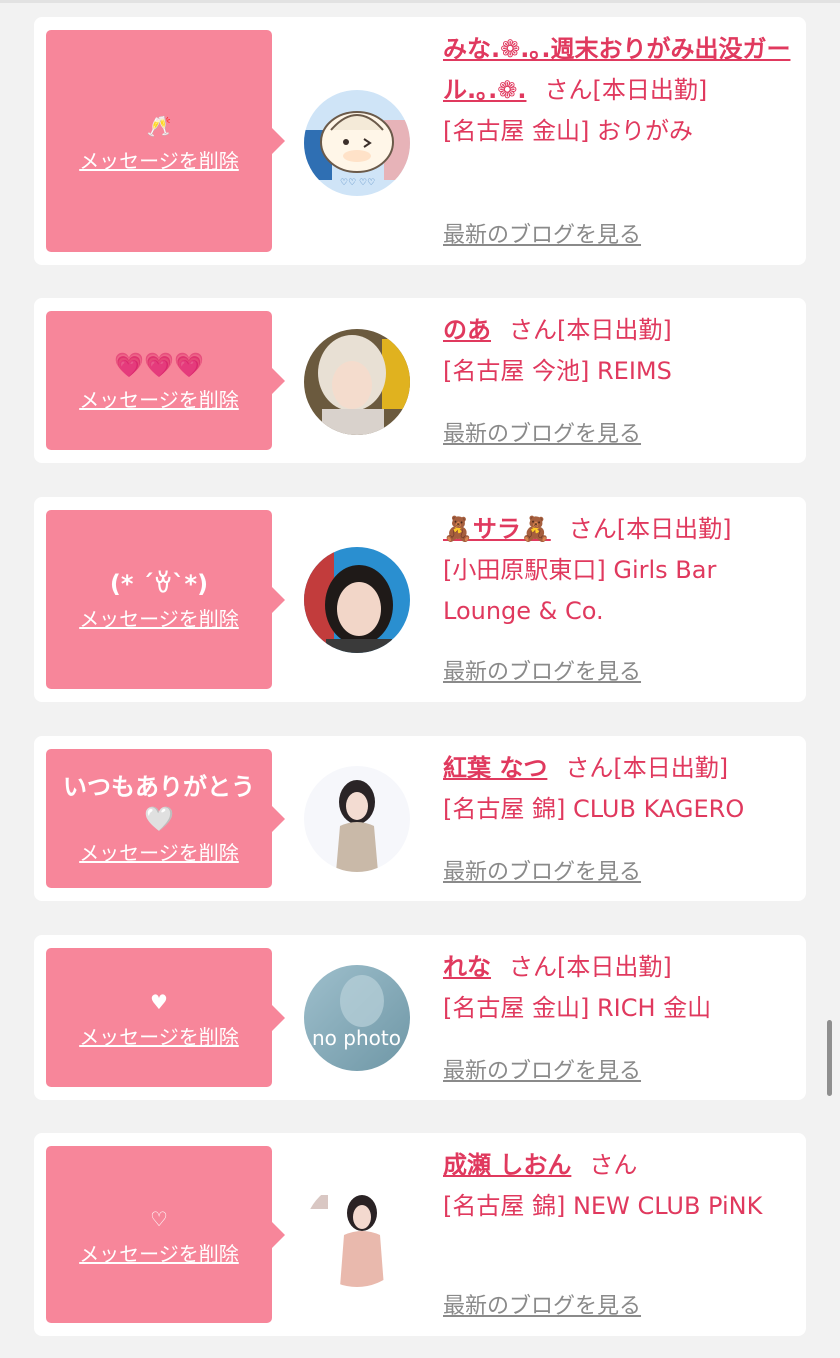  I want to click on girl-info: のあ さん[本日出勤] [名古屋 今池] REIMS, so click(618, 351).